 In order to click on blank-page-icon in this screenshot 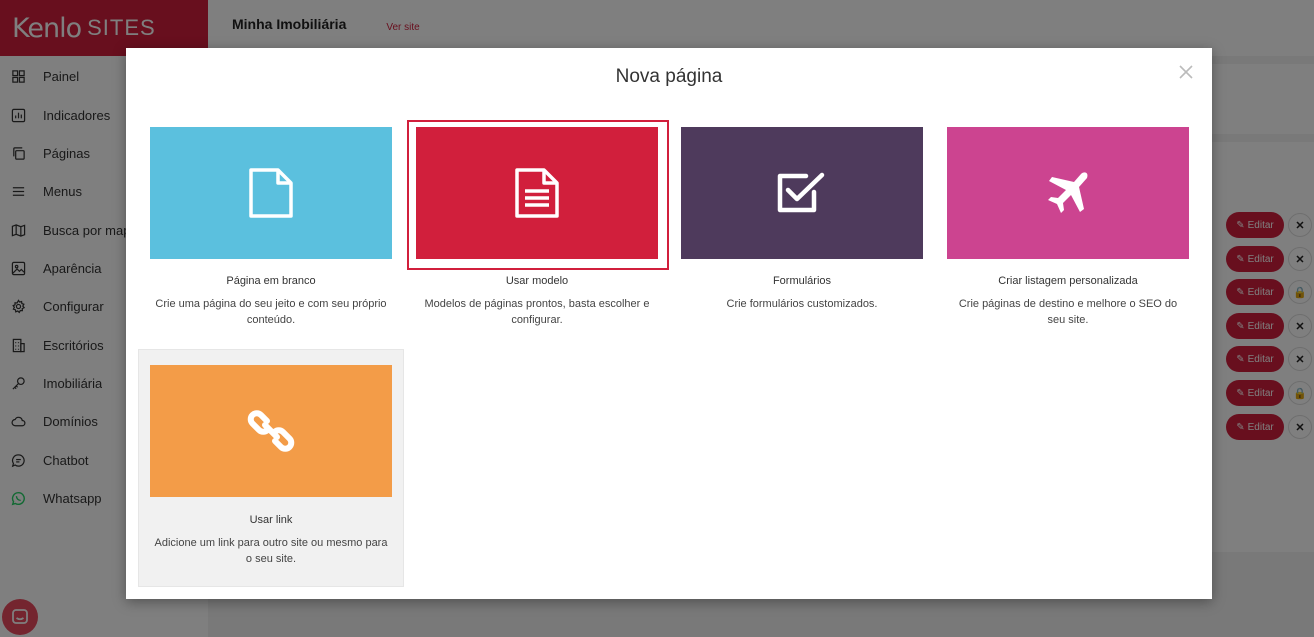, I will do `click(271, 193)`.